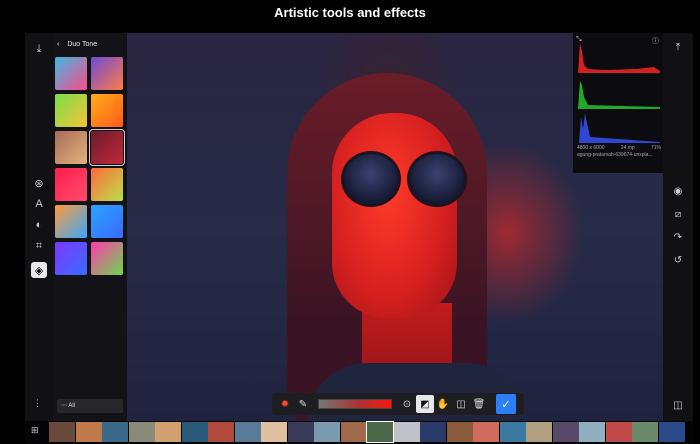 This screenshot has width=700, height=444. What do you see at coordinates (618, 95) in the screenshot?
I see `green-histogram` at bounding box center [618, 95].